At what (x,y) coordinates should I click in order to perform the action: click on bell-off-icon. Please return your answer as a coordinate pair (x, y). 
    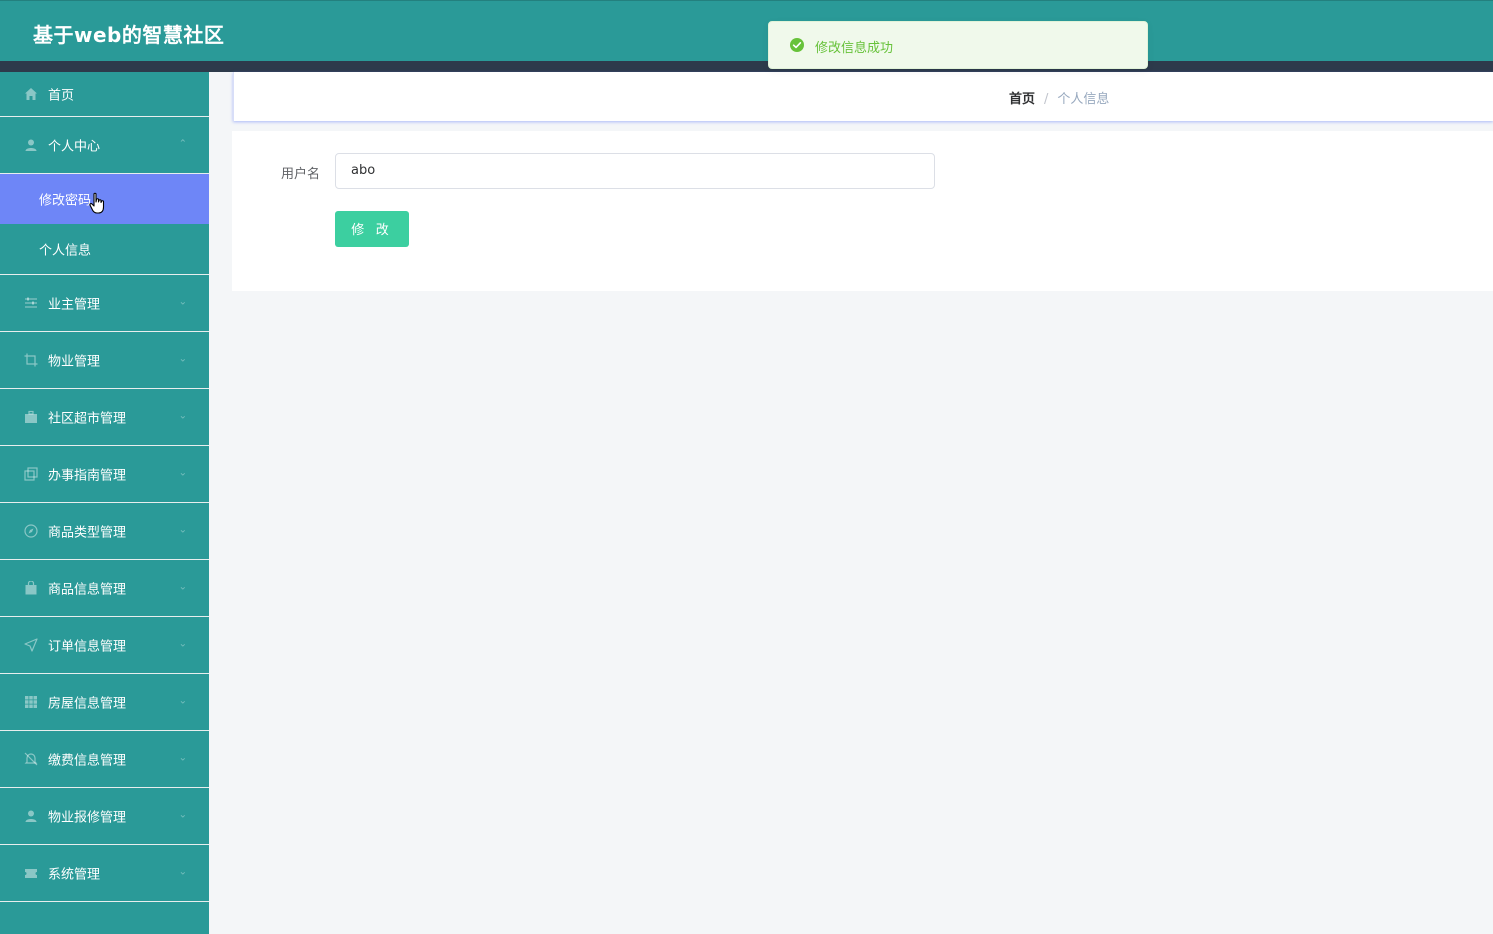
    Looking at the image, I should click on (31, 759).